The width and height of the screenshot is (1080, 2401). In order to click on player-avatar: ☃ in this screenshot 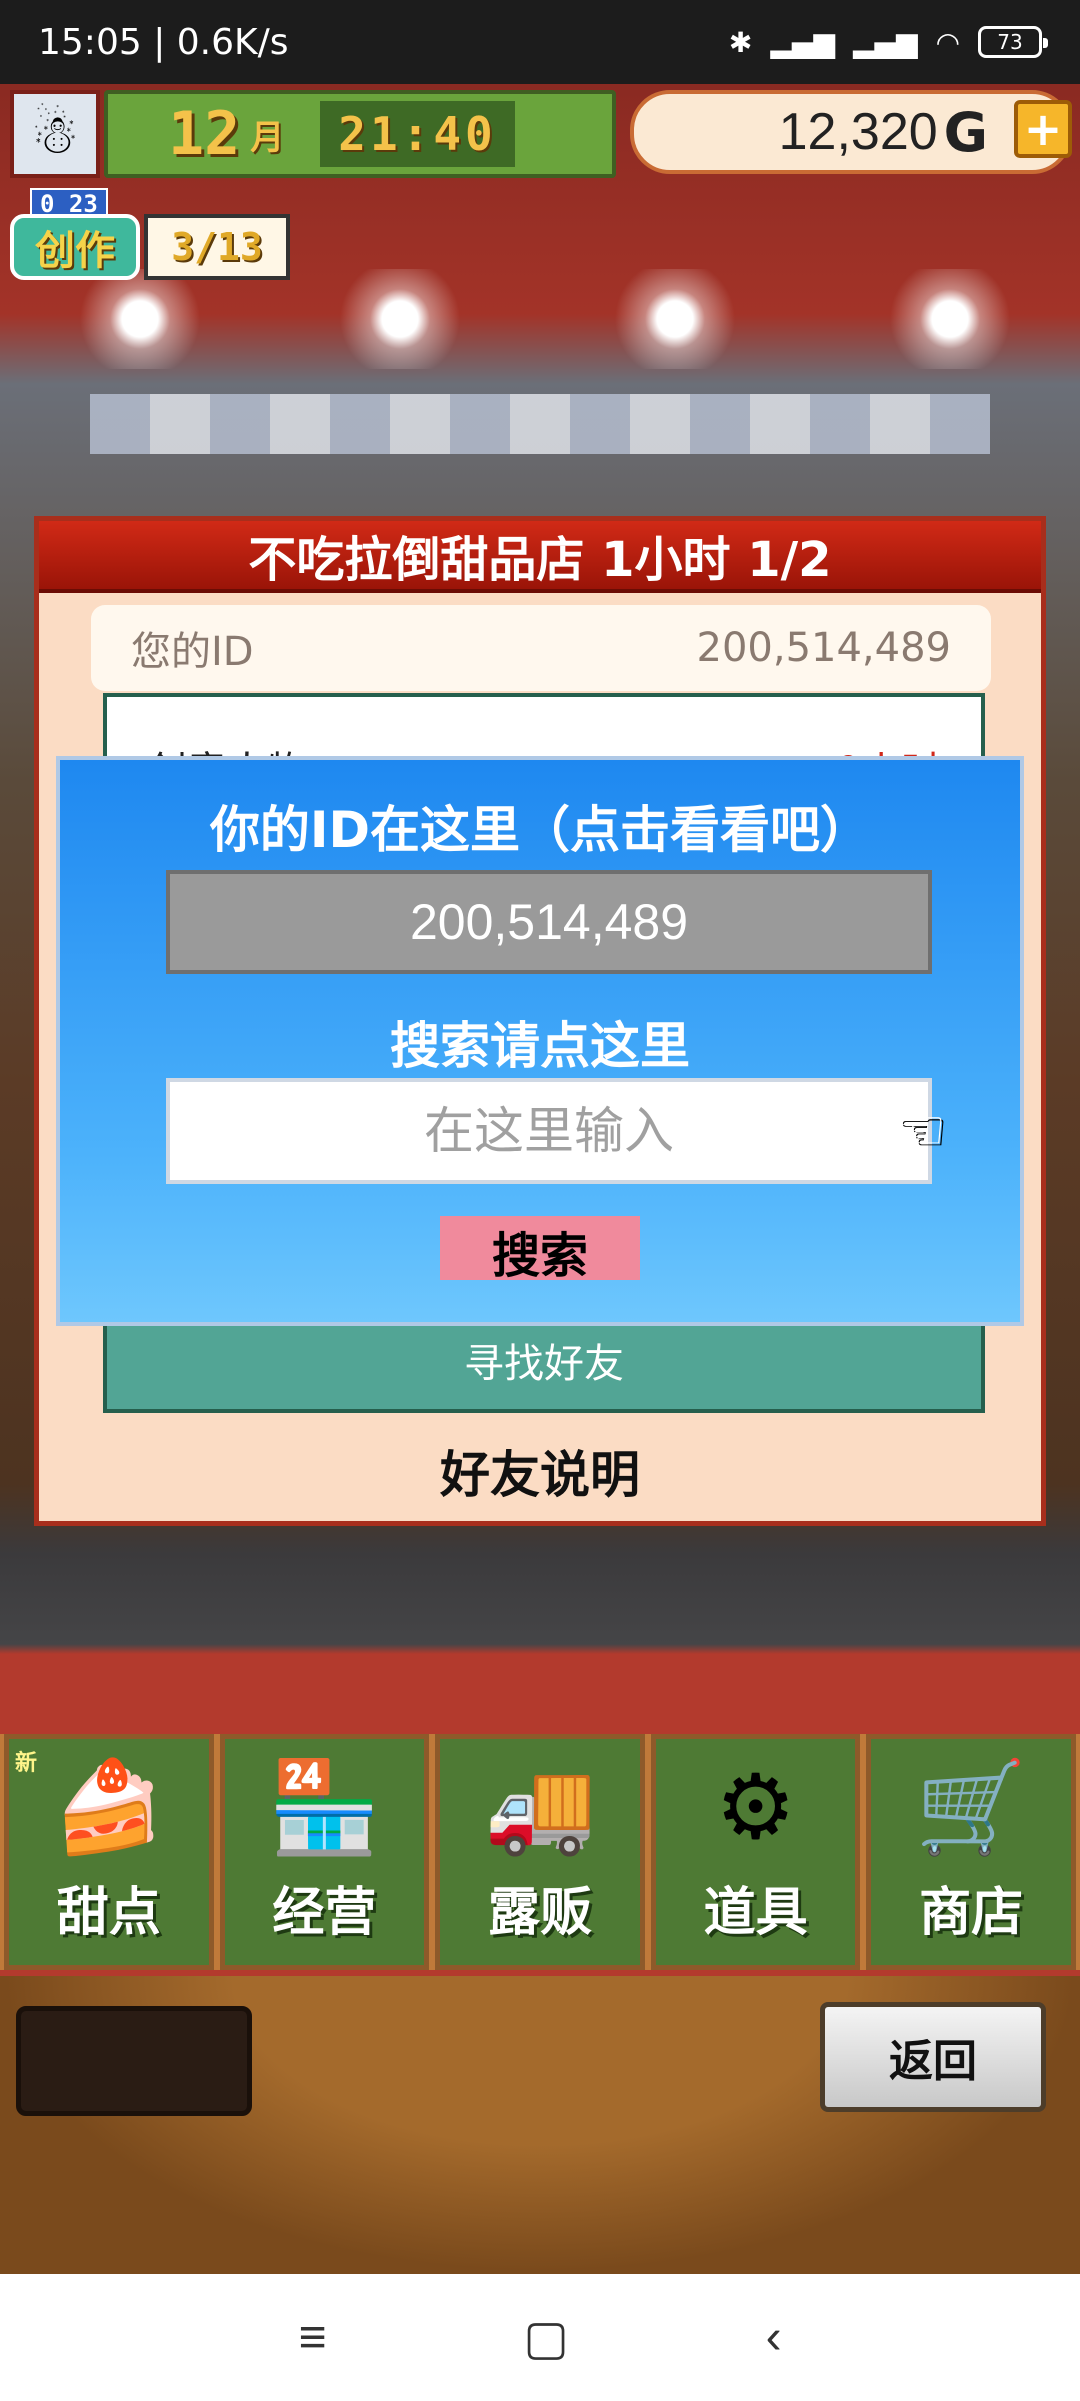, I will do `click(55, 134)`.